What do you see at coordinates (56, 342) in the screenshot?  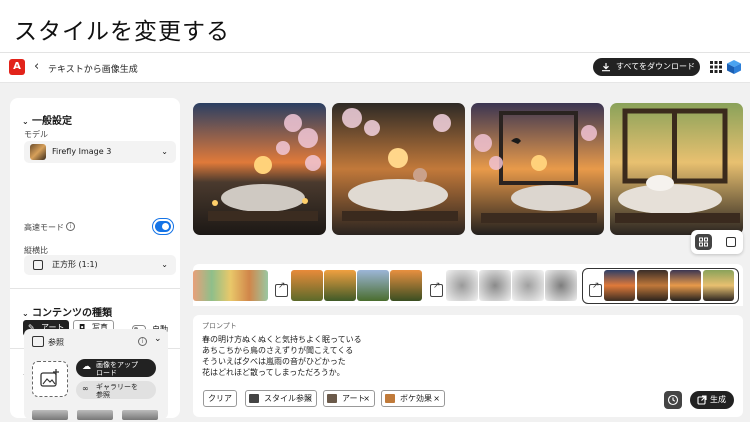 I see `reference-label: 参照` at bounding box center [56, 342].